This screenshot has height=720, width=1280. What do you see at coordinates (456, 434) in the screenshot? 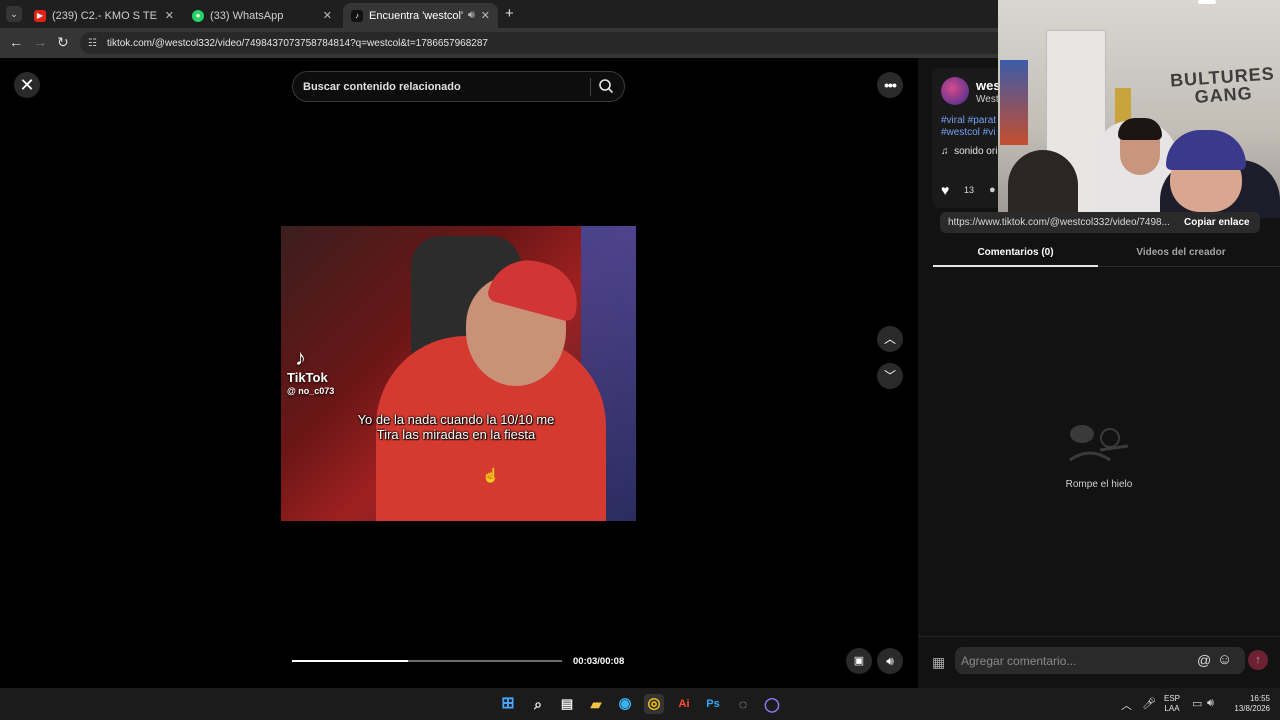
I see `caption-line: Tira las miradas en la fiesta` at bounding box center [456, 434].